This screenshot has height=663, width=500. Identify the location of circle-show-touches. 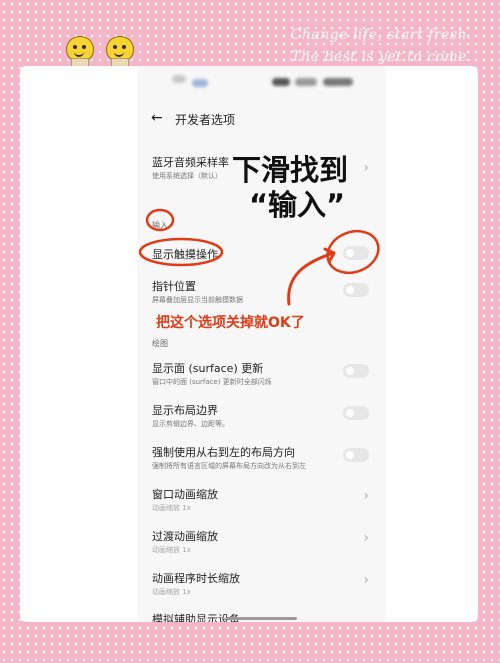
(181, 252).